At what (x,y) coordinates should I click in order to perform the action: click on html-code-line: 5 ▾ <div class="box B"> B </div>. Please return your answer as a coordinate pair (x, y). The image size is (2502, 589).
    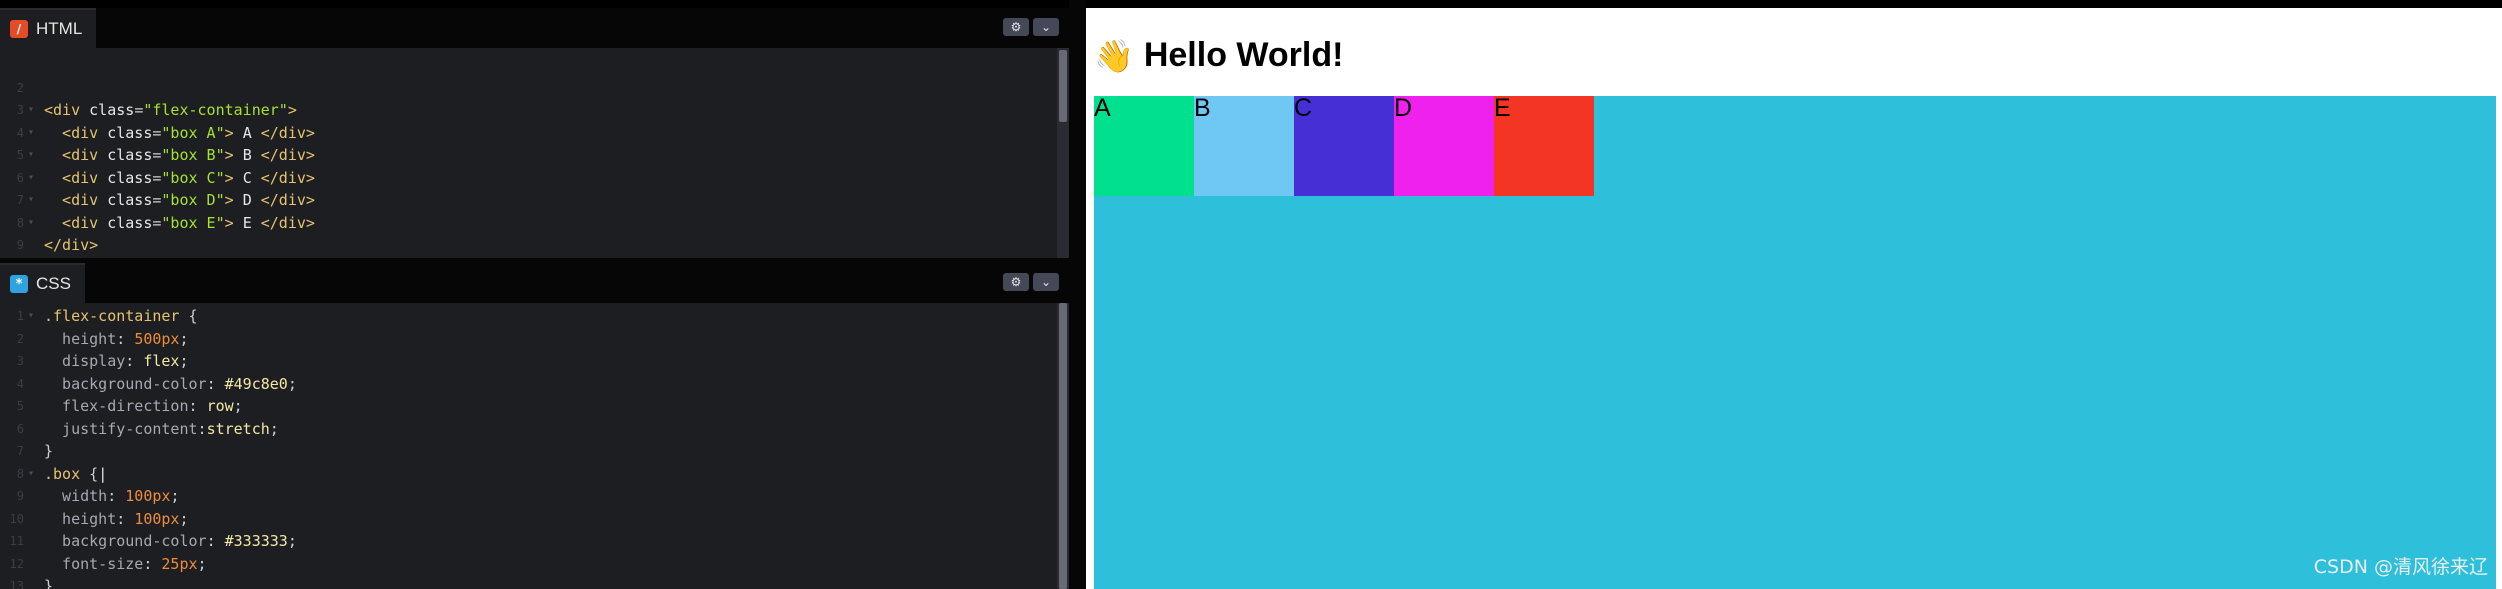
    Looking at the image, I should click on (524, 155).